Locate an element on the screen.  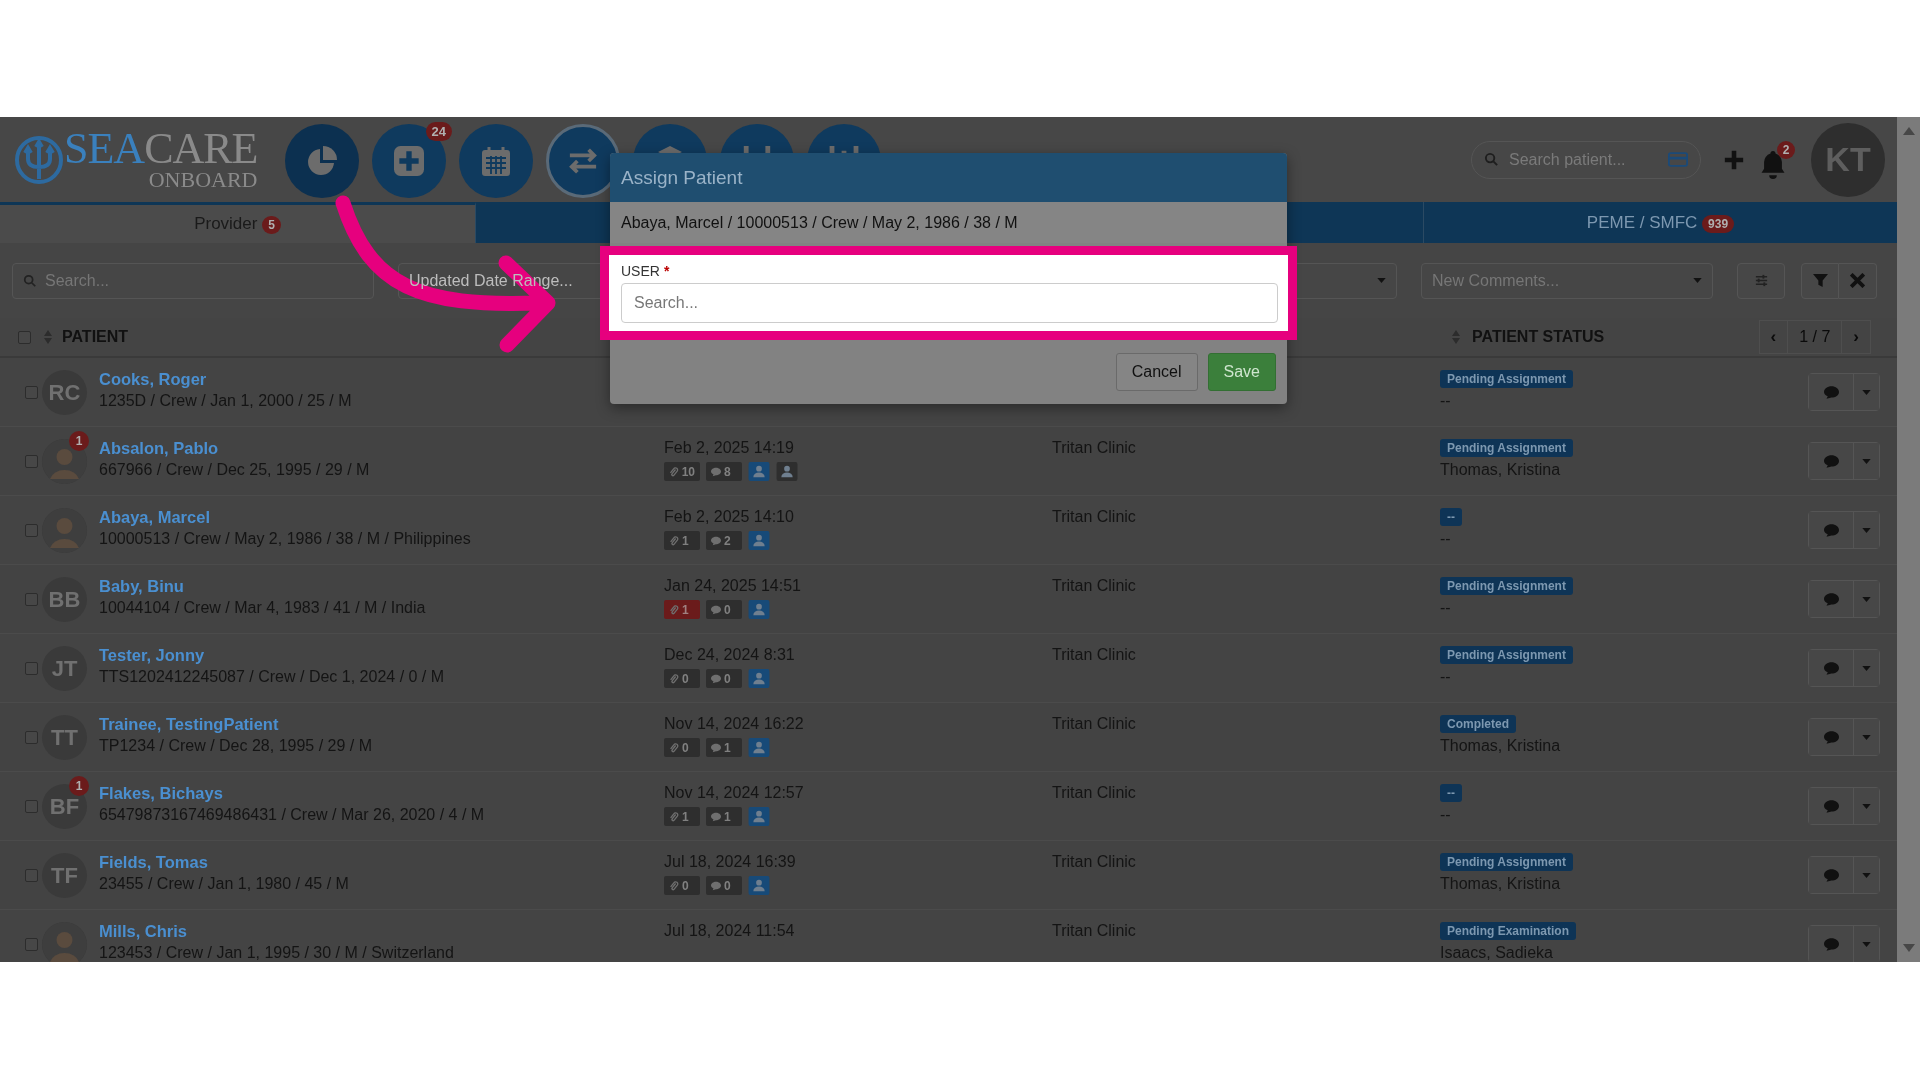
page-indicator: 1 / 7 is located at coordinates (1815, 337).